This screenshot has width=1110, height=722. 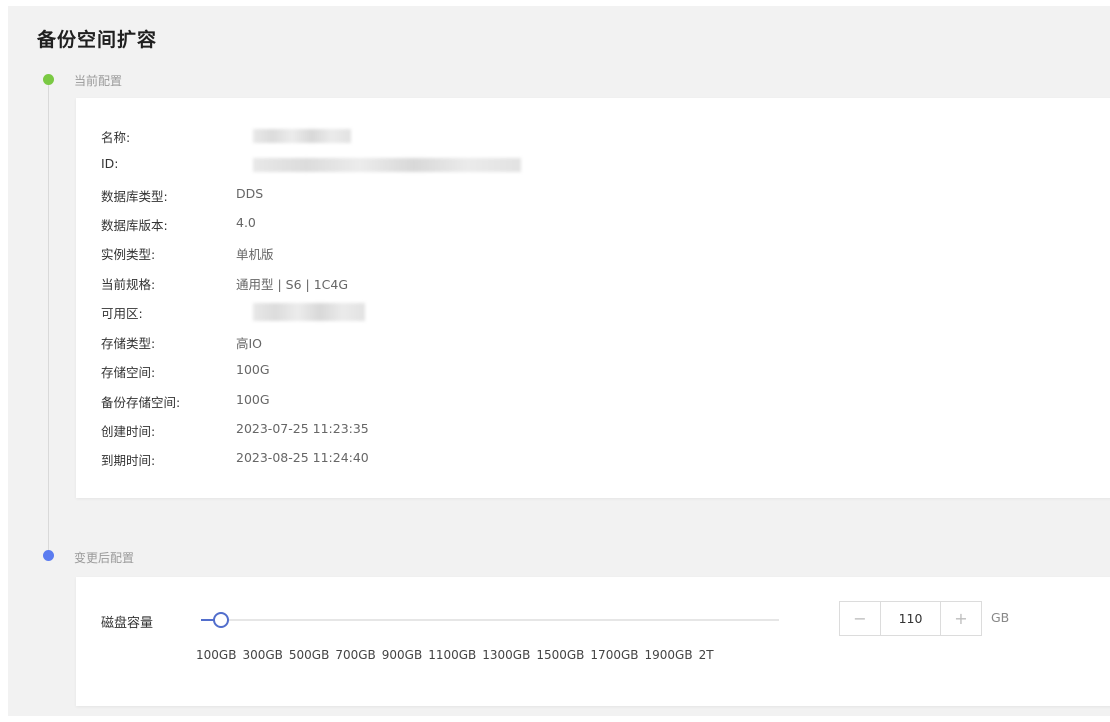 What do you see at coordinates (253, 369) in the screenshot?
I see `info-value-storage-space: 100G` at bounding box center [253, 369].